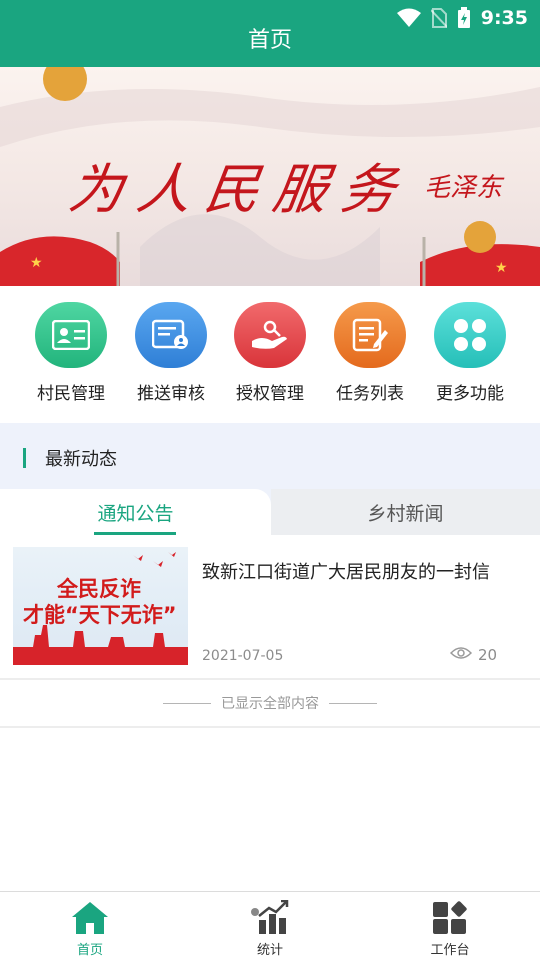  I want to click on banner-signature: 毛泽东, so click(463, 188).